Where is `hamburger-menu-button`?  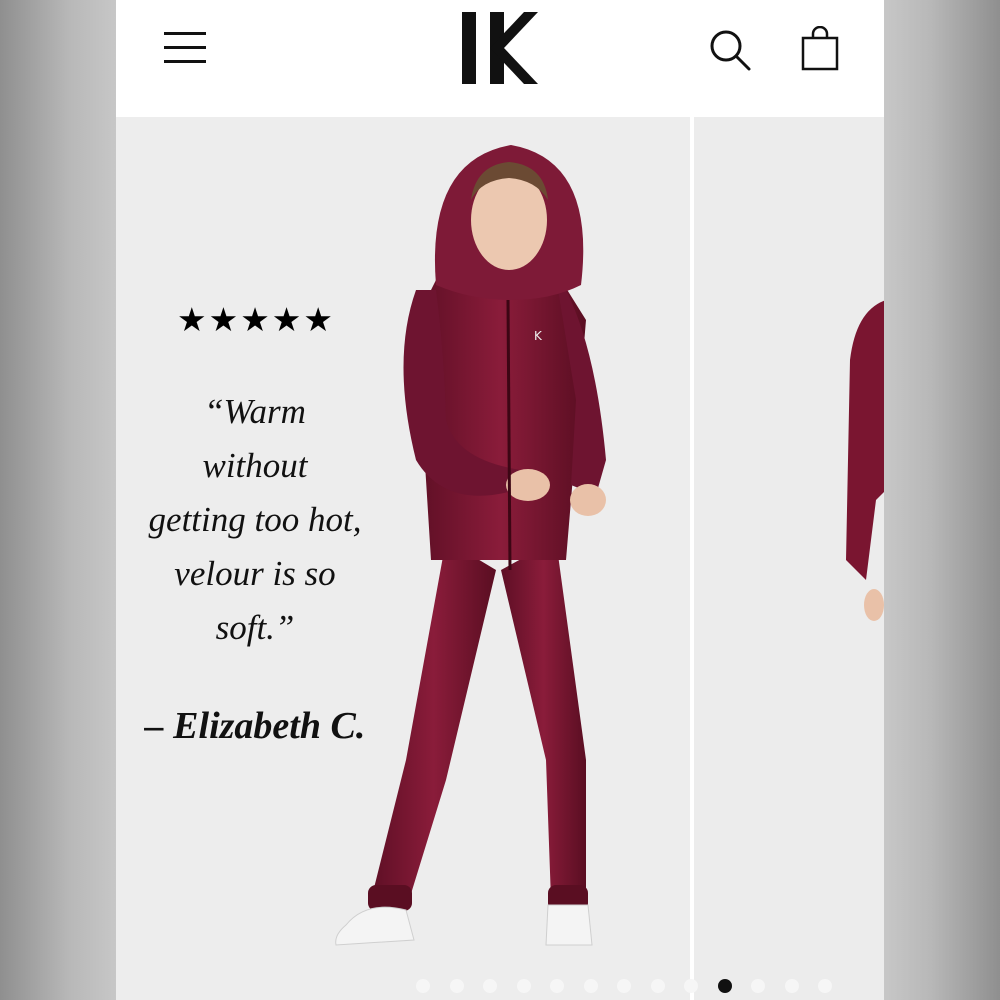
hamburger-menu-button is located at coordinates (186, 48).